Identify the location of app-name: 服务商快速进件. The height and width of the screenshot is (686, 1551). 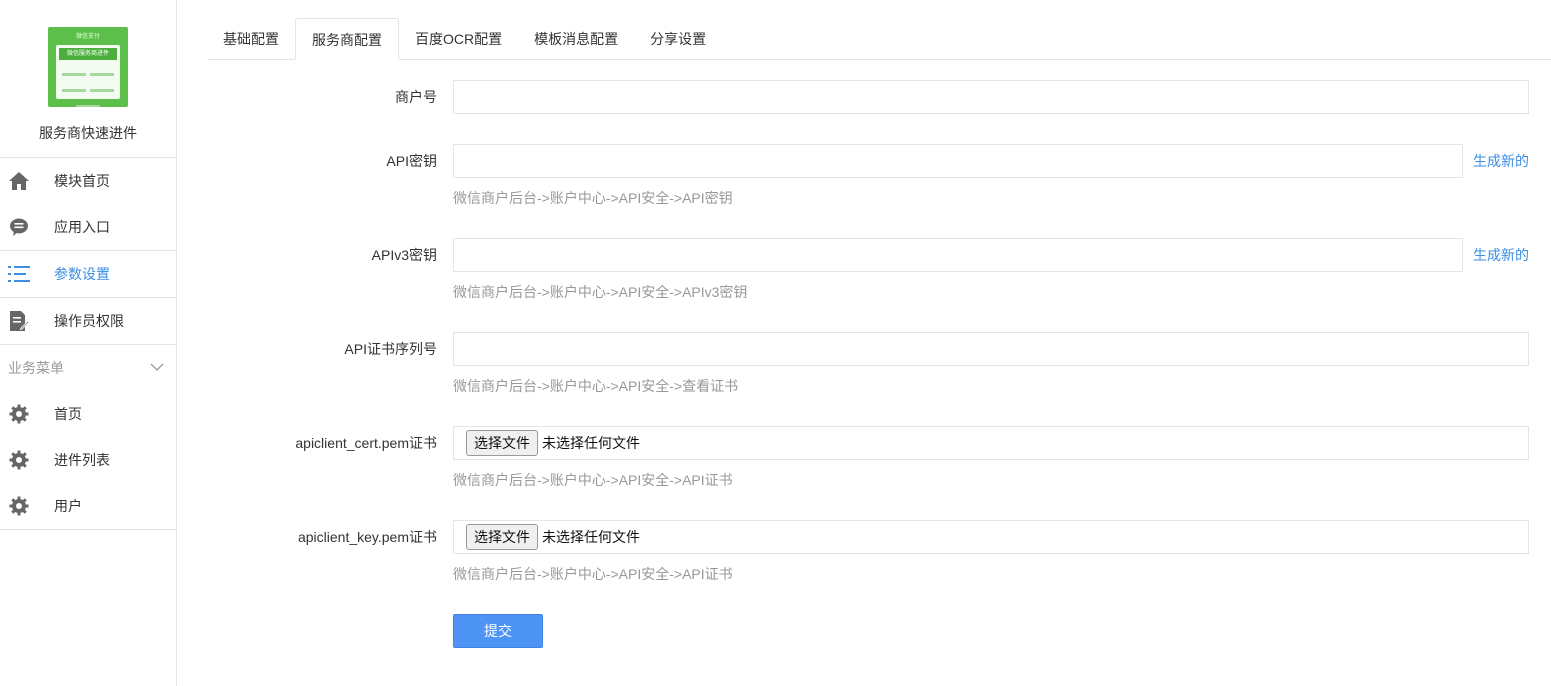
(88, 133).